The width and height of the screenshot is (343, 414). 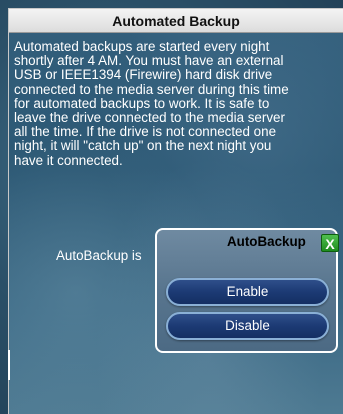 I want to click on close-icon: X, so click(x=330, y=244).